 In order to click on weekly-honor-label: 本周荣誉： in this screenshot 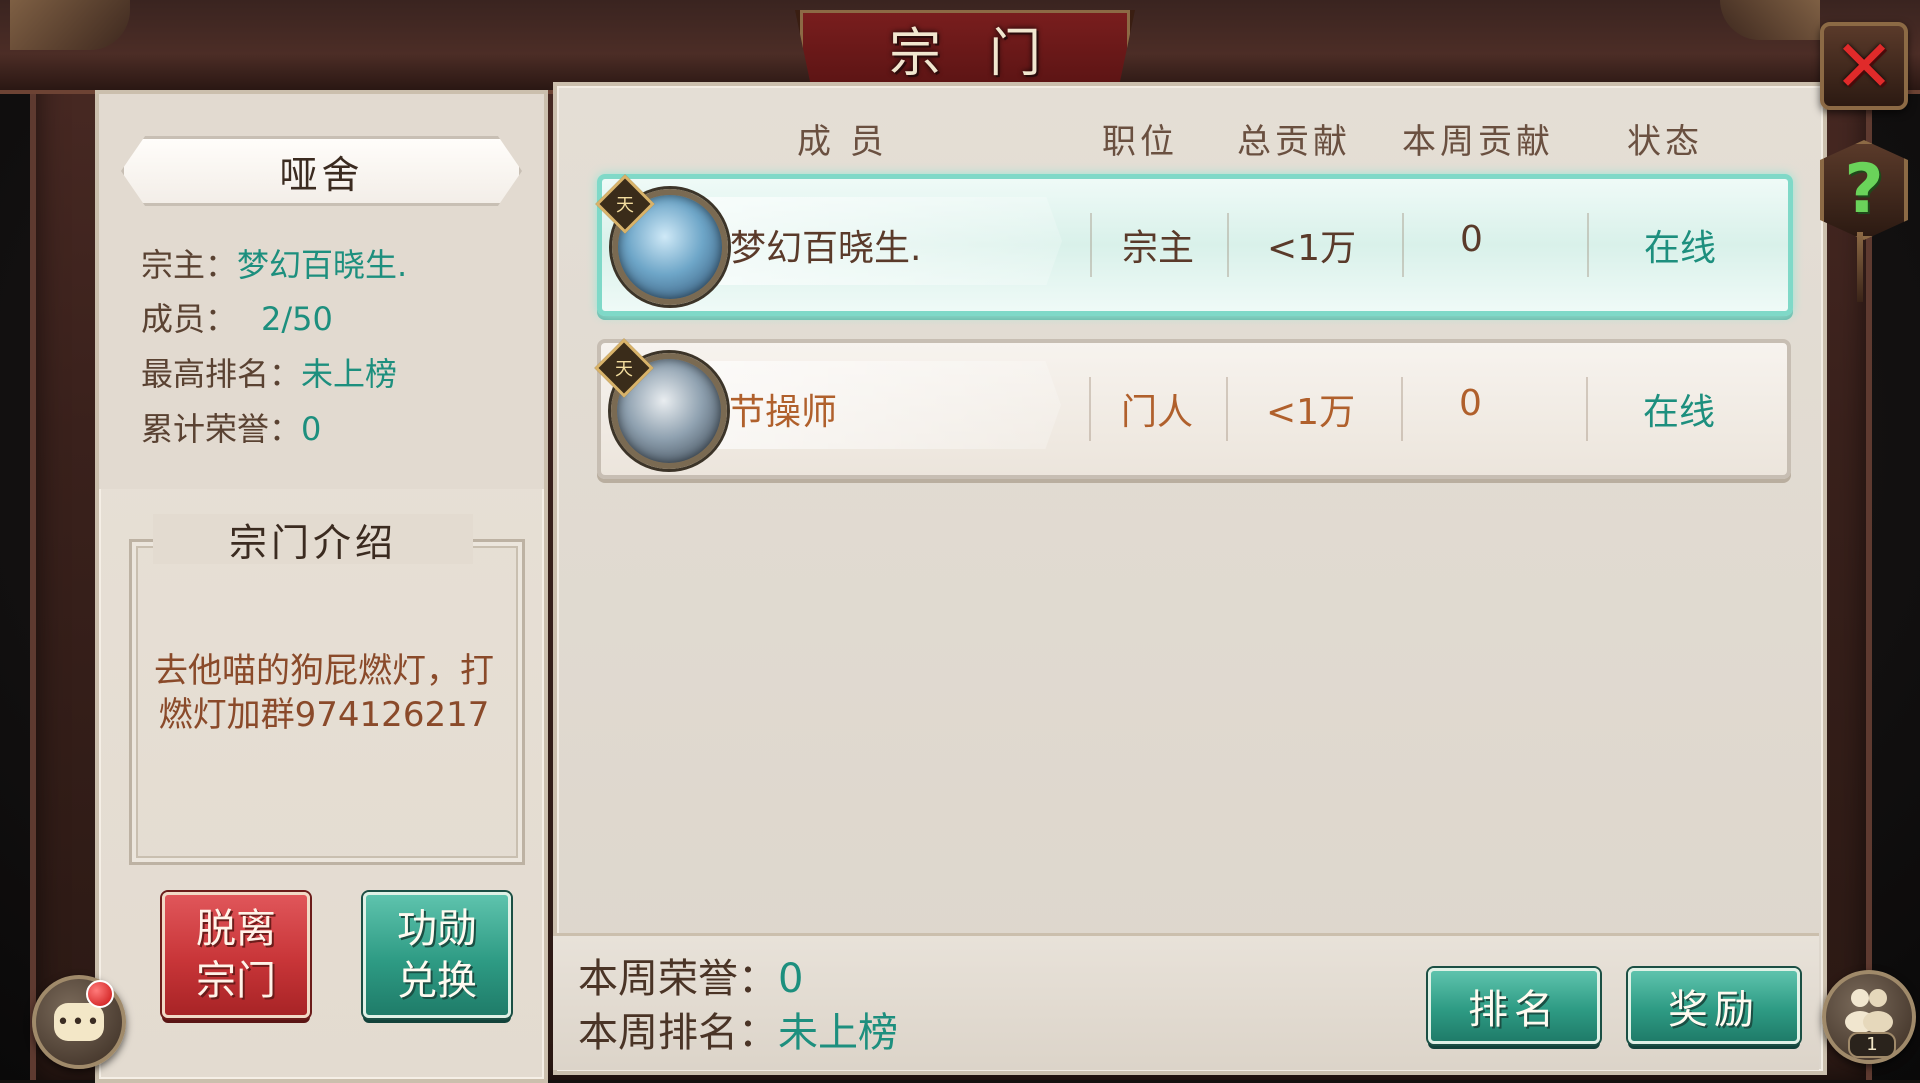, I will do `click(678, 979)`.